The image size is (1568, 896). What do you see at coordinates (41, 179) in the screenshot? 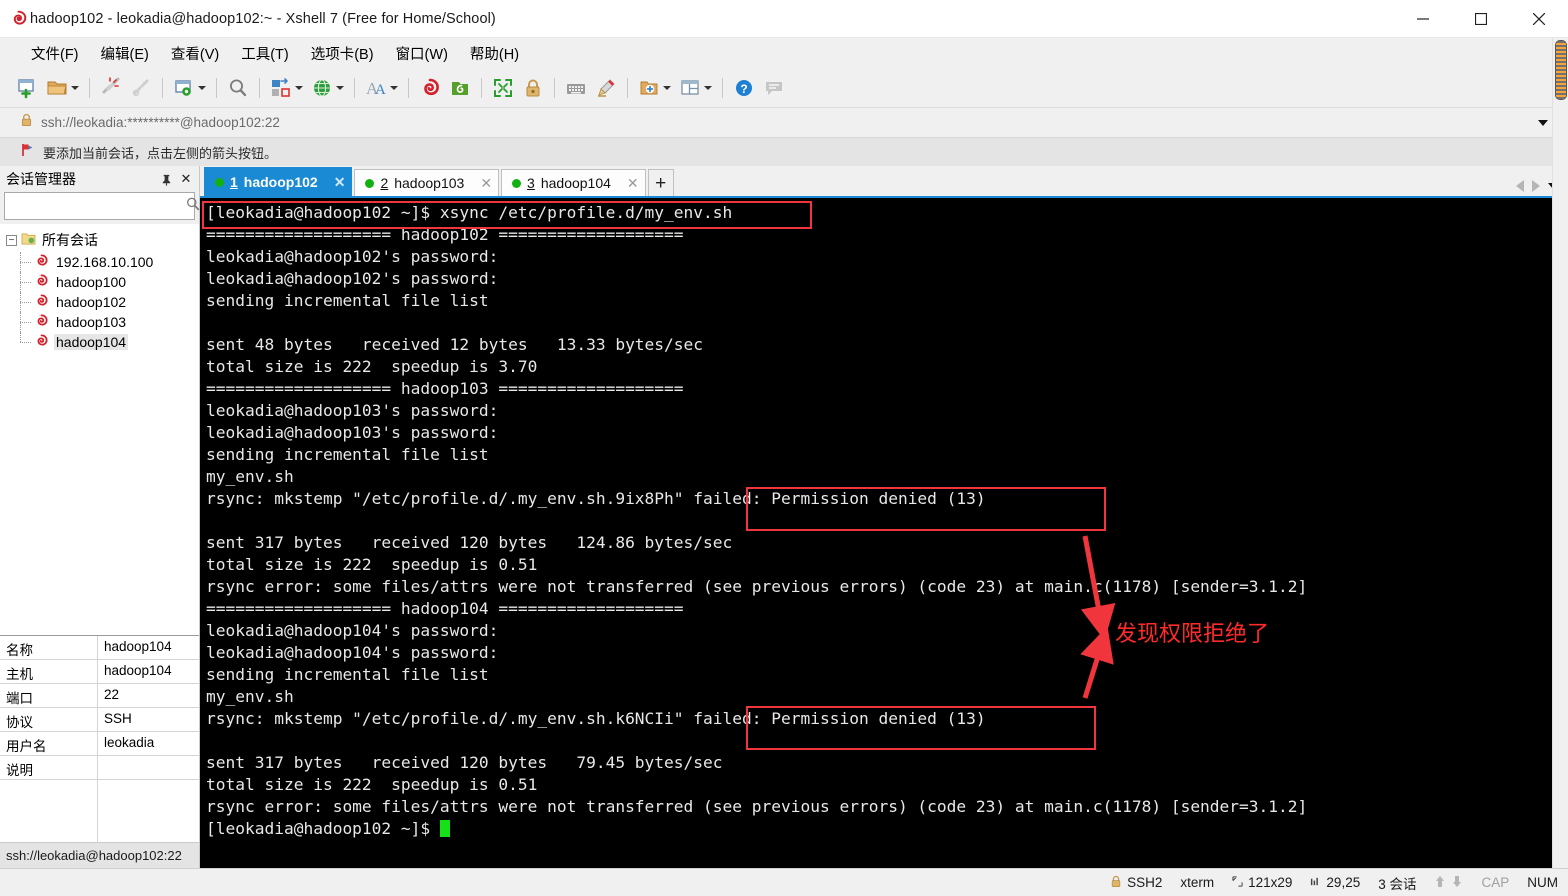
I see `session-manager-title: 会话管理器` at bounding box center [41, 179].